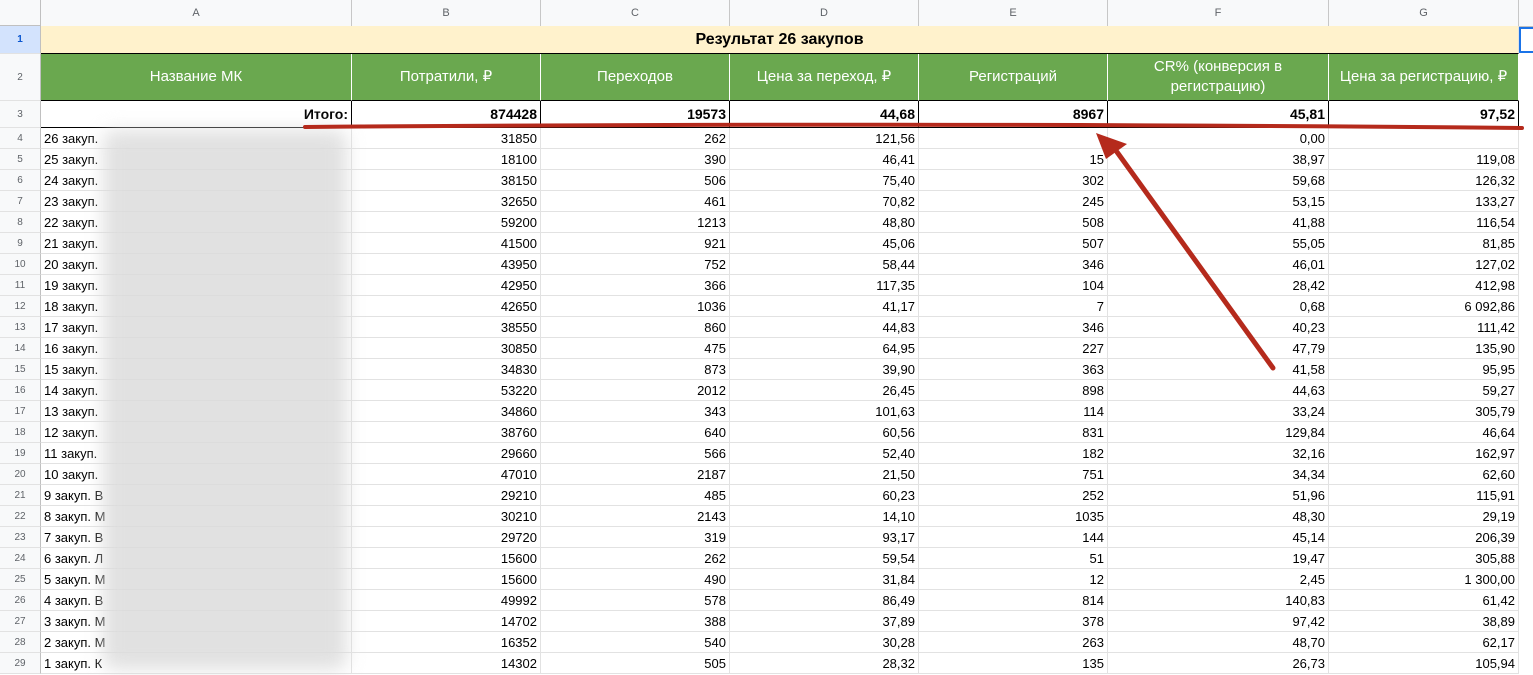  Describe the element at coordinates (1013, 390) in the screenshot. I see `table-cell-e: 898` at that location.